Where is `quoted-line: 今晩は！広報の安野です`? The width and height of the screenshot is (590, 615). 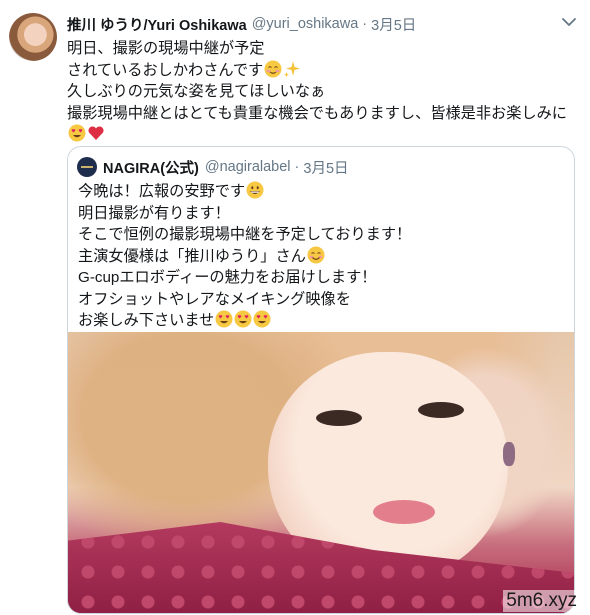 quoted-line: 今晩は！広報の安野です is located at coordinates (323, 192).